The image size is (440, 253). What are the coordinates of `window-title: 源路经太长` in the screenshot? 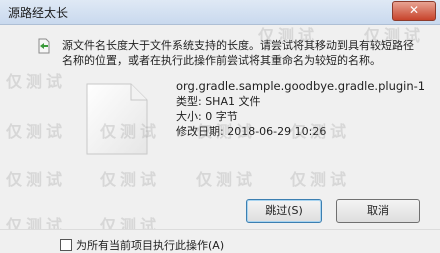 It's located at (38, 13).